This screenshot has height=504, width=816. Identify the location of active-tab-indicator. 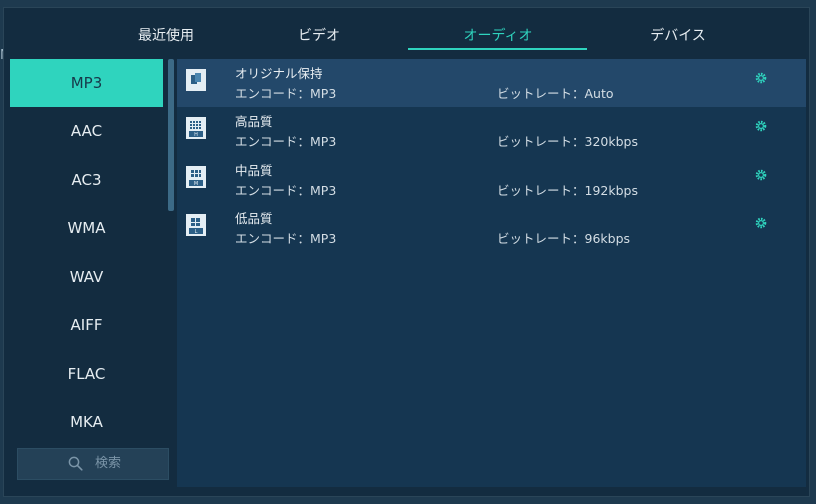
(497, 49).